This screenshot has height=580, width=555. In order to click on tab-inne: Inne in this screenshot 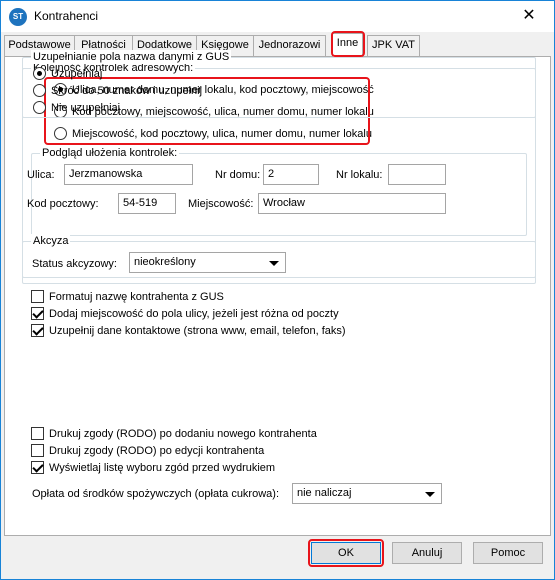, I will do `click(347, 45)`.